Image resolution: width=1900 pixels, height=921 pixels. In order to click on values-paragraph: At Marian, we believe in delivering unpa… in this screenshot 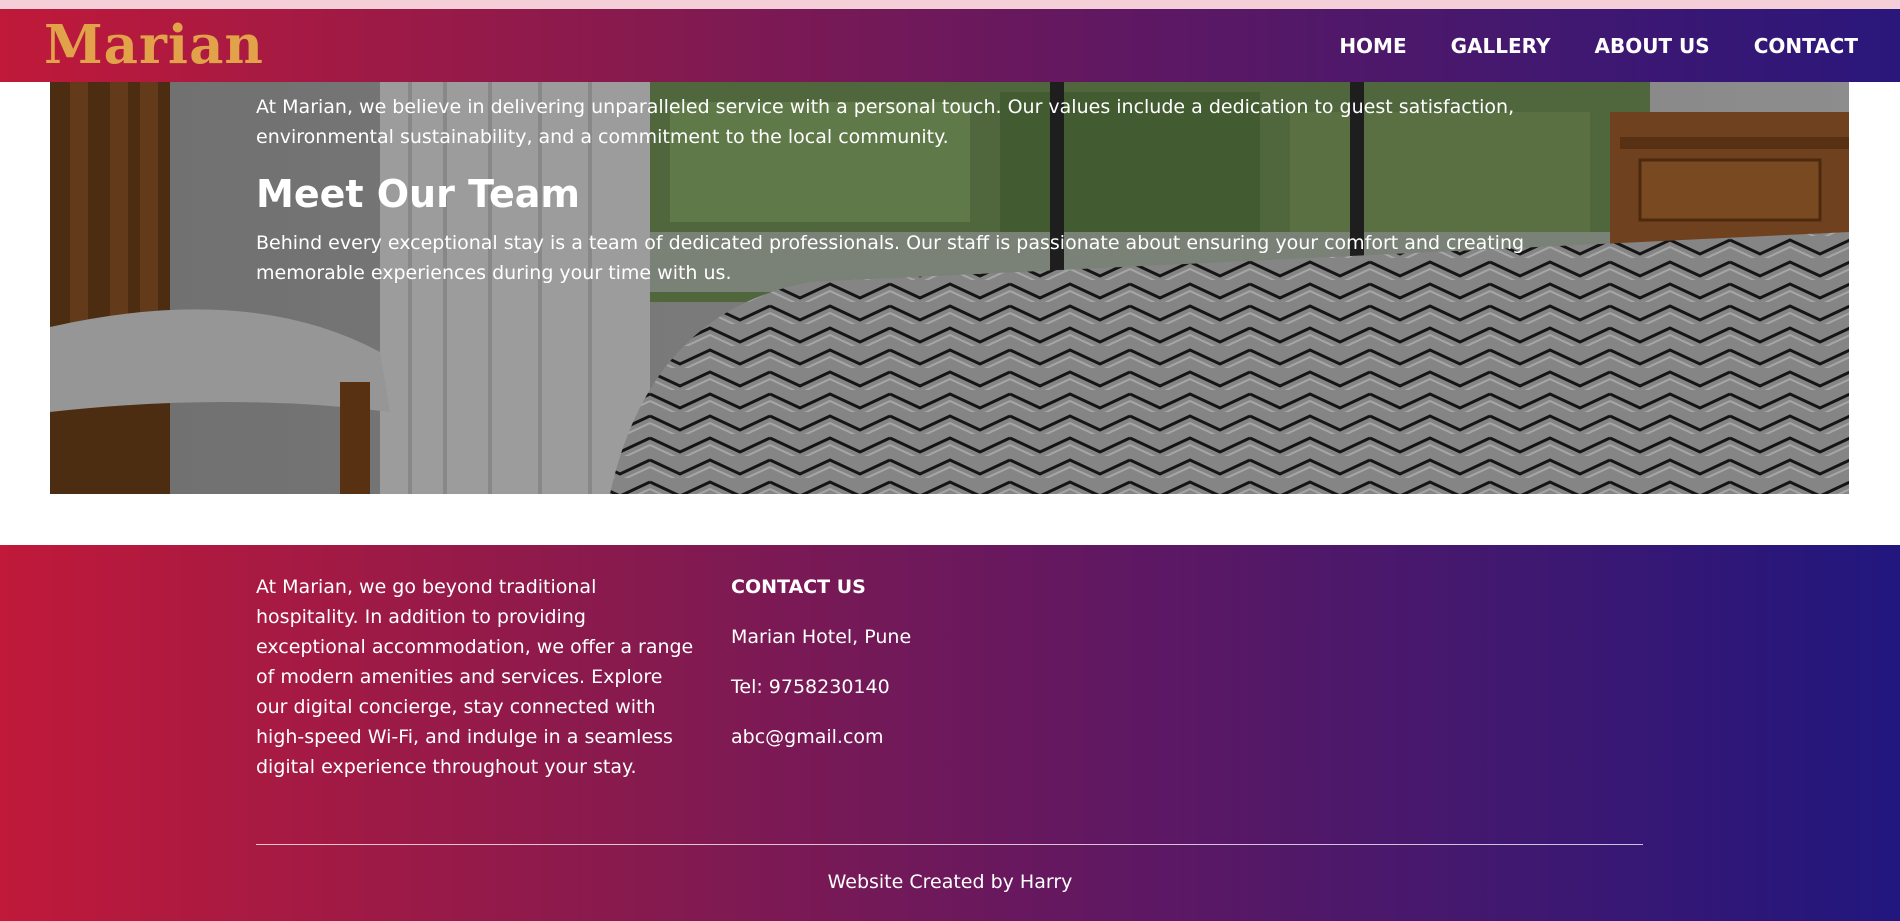, I will do `click(885, 122)`.